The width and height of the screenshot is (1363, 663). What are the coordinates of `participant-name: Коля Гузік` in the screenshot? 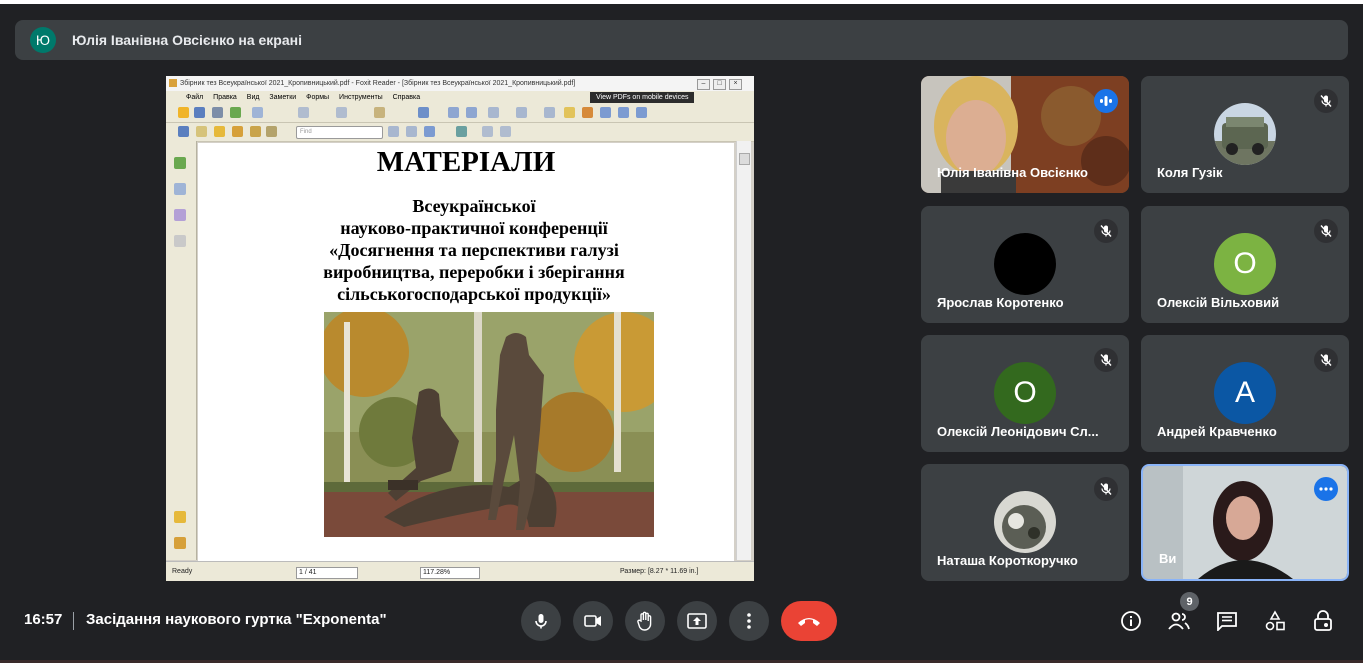 It's located at (1190, 172).